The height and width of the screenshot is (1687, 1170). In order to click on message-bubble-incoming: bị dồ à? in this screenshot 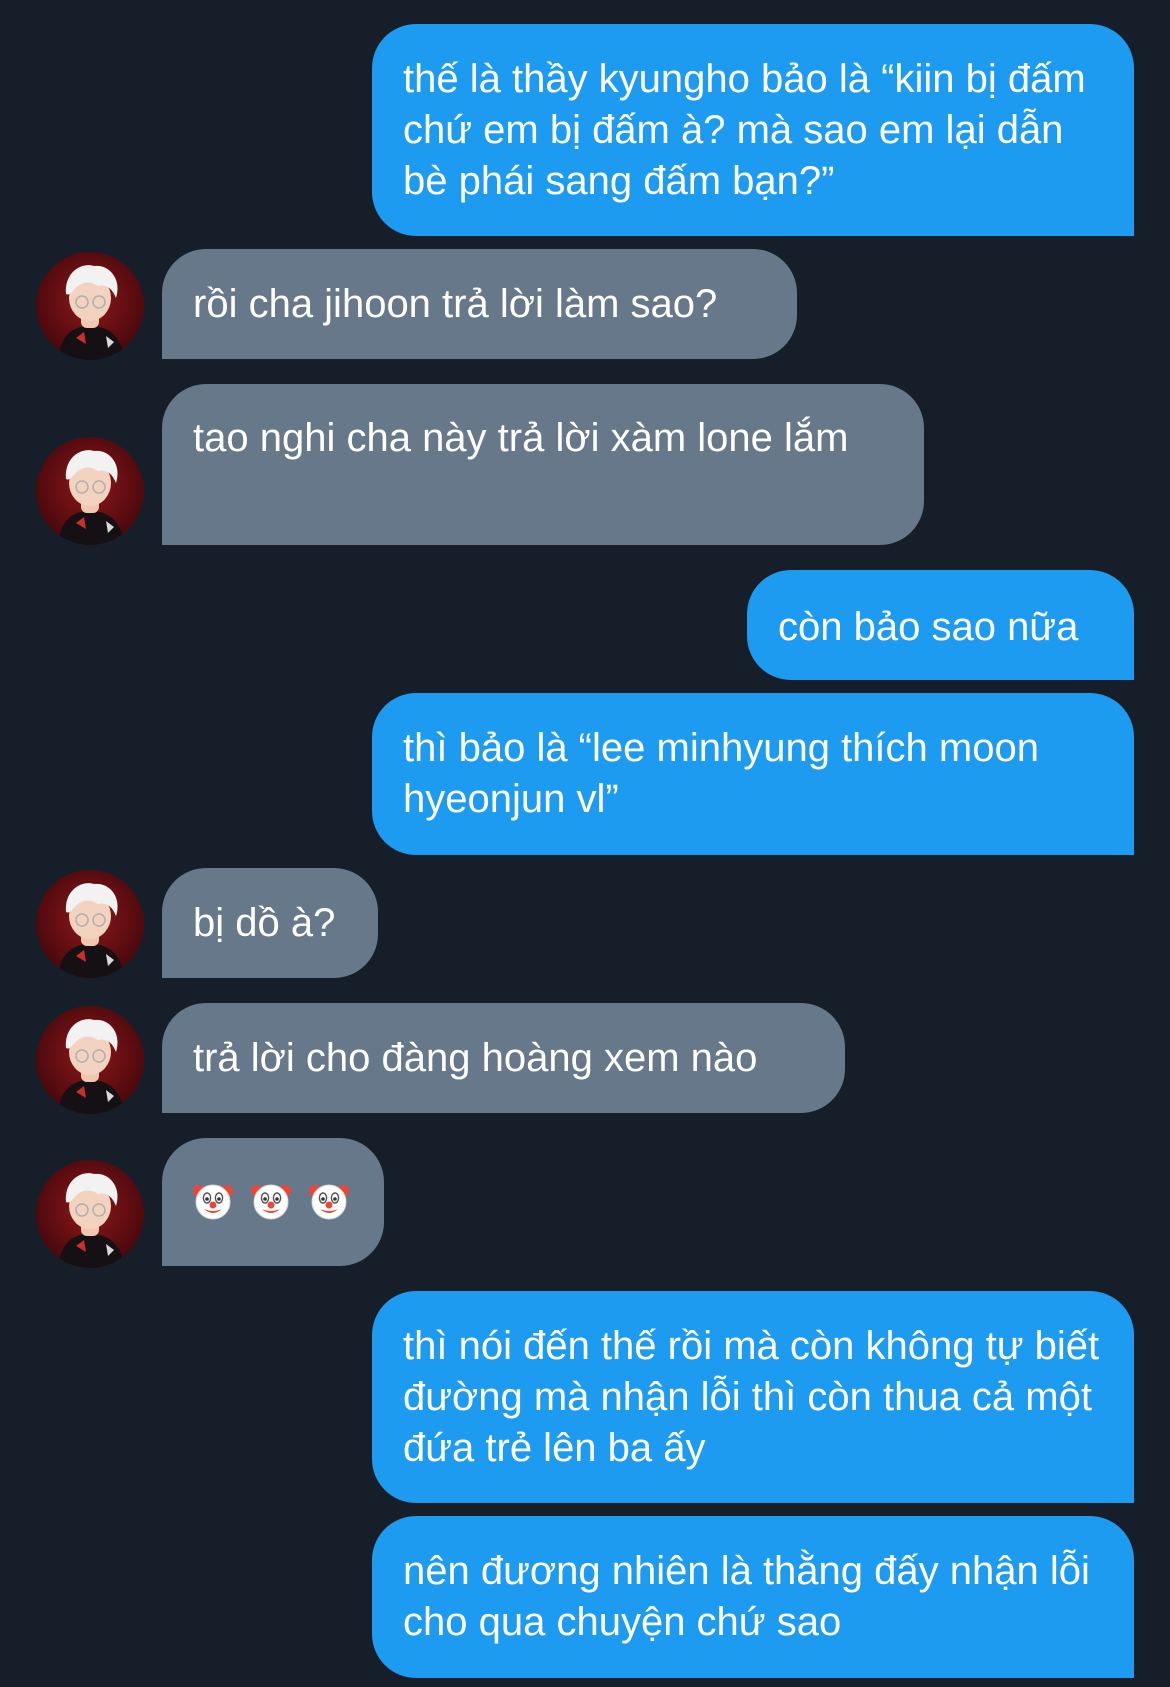, I will do `click(270, 923)`.